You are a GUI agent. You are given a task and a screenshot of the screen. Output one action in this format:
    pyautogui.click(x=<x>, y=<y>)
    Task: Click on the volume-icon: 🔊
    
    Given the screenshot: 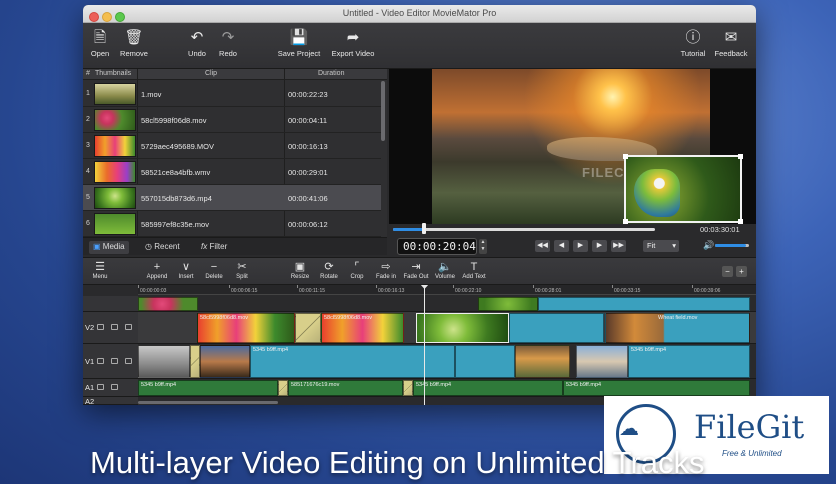 What is the action you would take?
    pyautogui.click(x=708, y=245)
    